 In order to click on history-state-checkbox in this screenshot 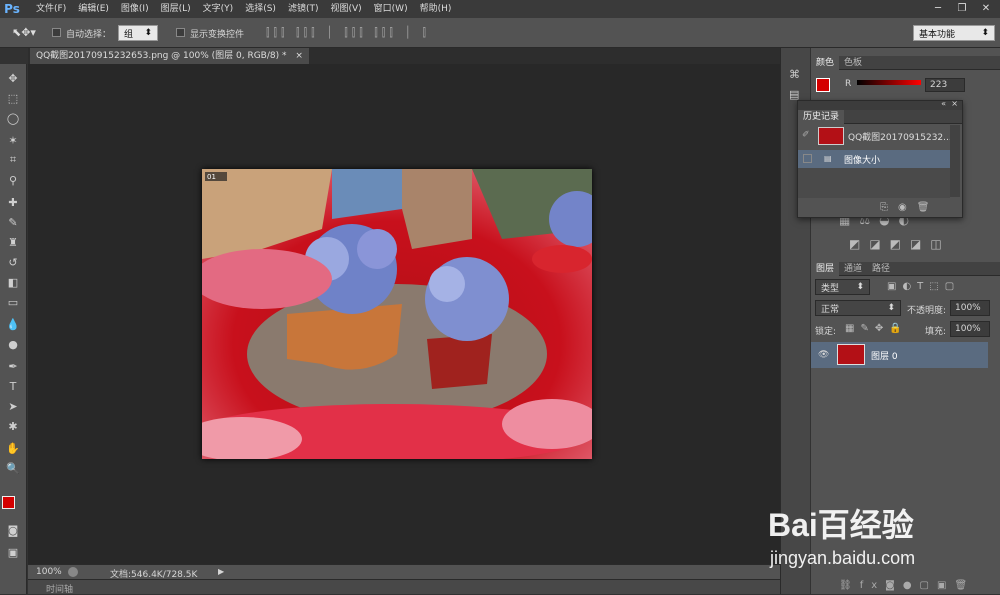, I will do `click(807, 158)`.